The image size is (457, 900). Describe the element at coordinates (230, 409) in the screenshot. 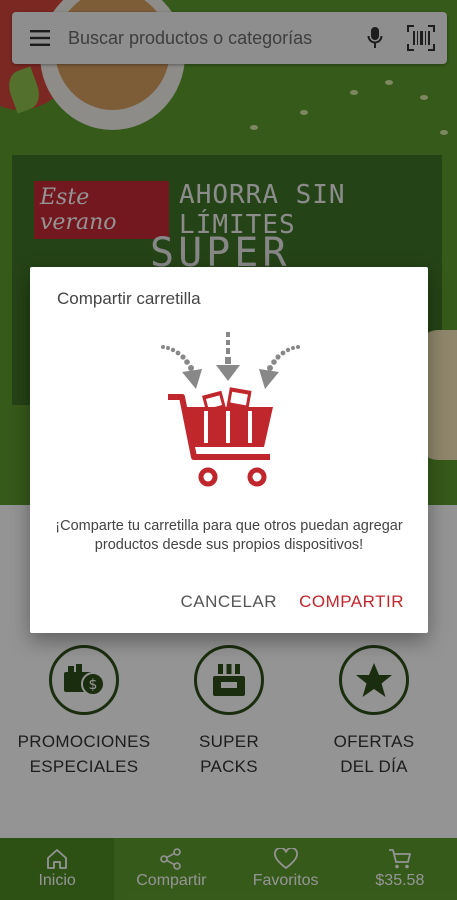

I see `shared-cart-icon` at that location.